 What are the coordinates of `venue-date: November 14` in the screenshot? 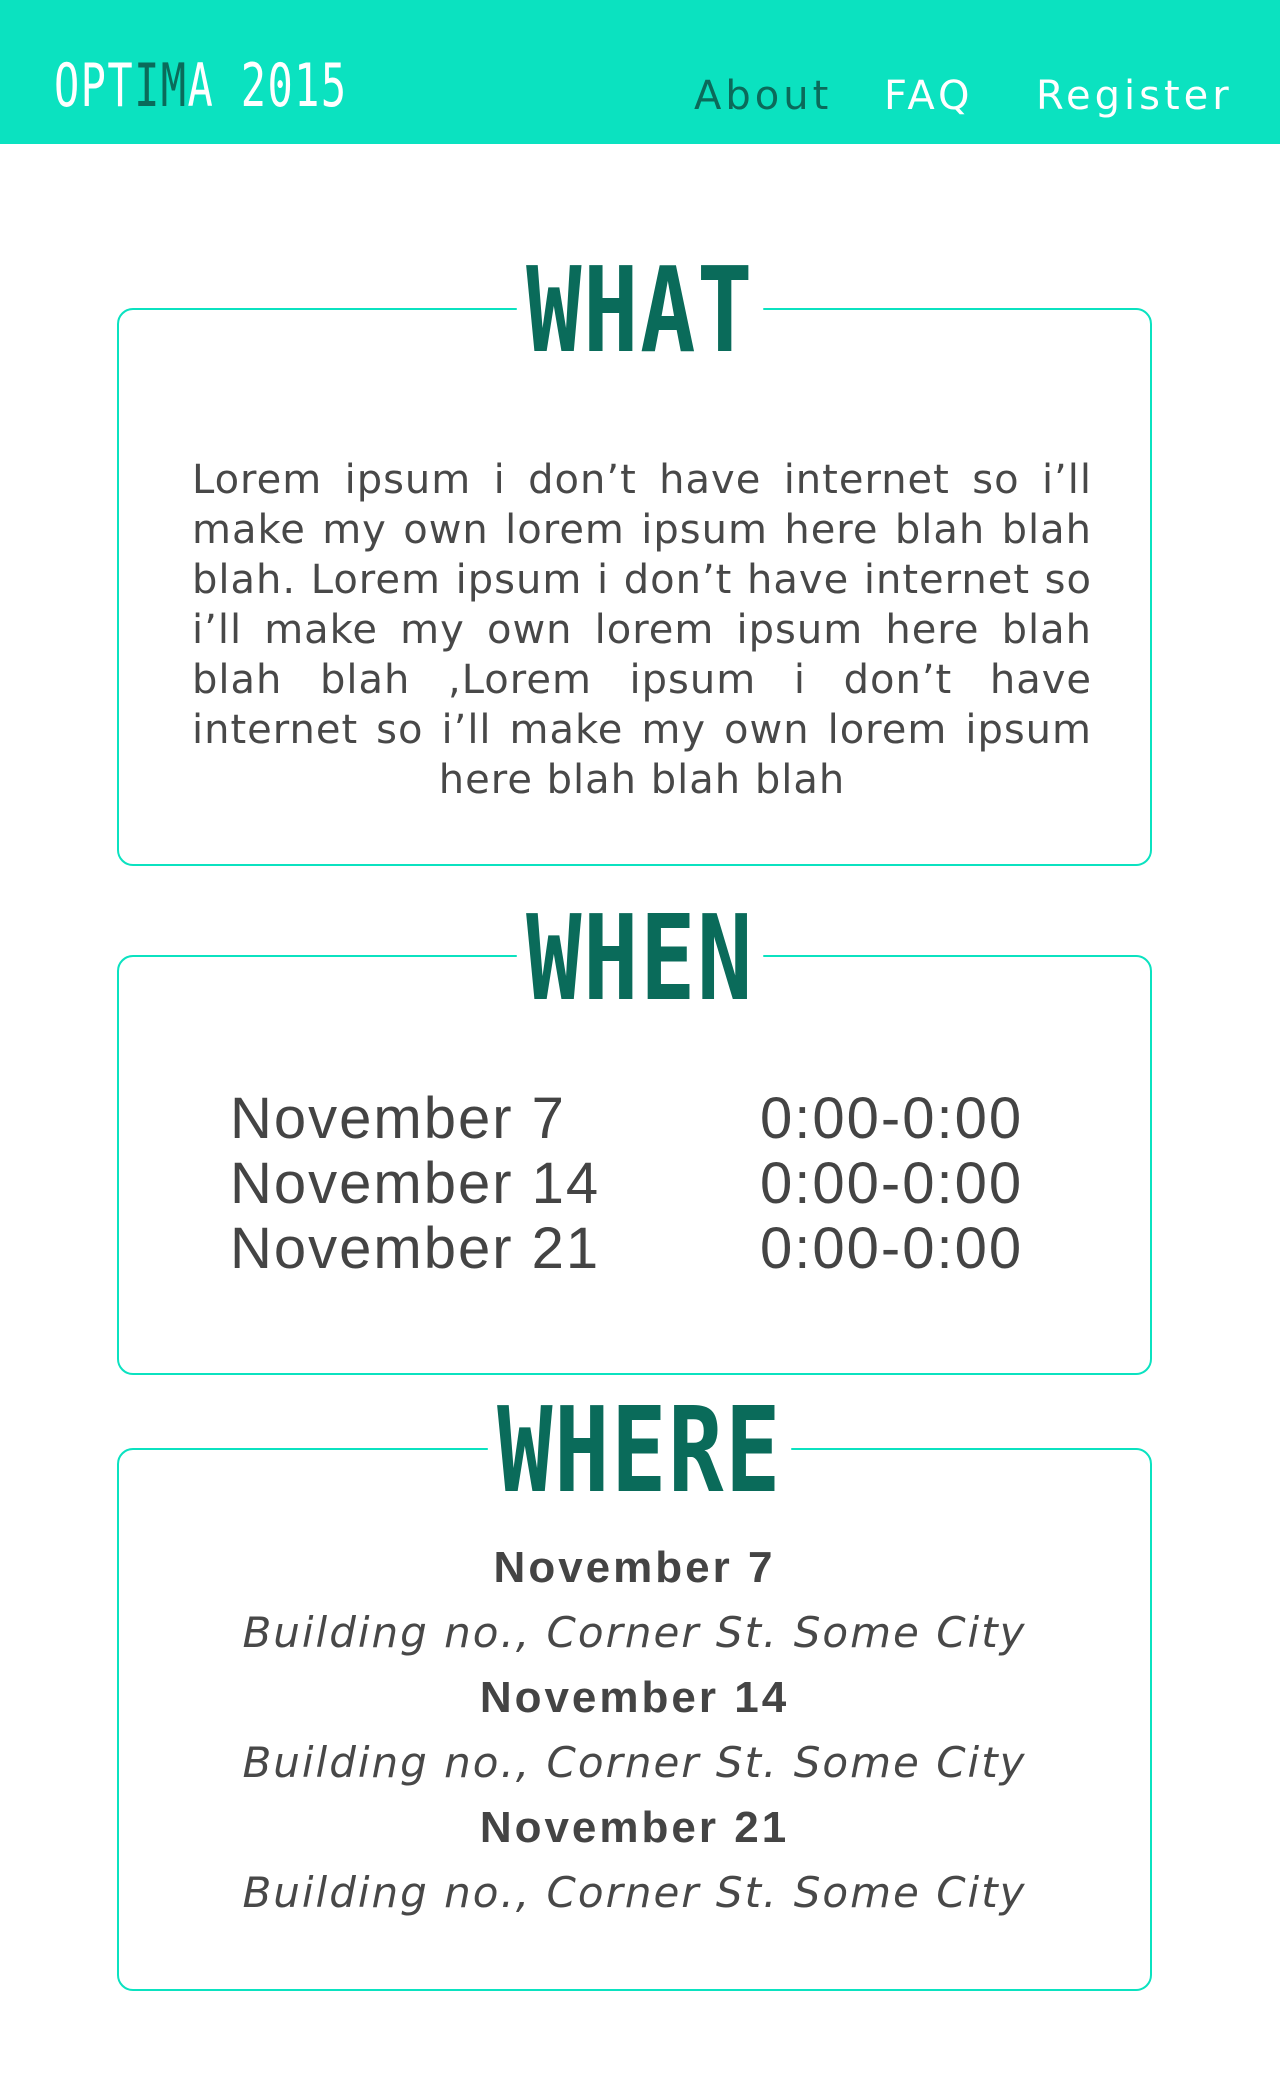 It's located at (634, 1697).